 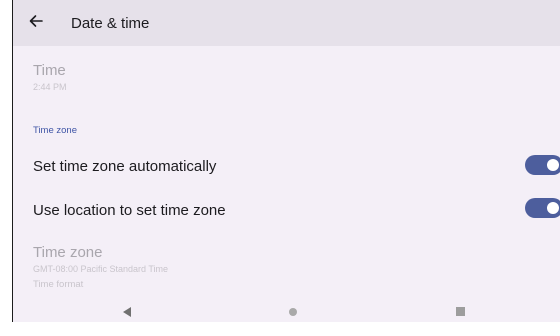 I want to click on back-button, so click(x=36, y=23).